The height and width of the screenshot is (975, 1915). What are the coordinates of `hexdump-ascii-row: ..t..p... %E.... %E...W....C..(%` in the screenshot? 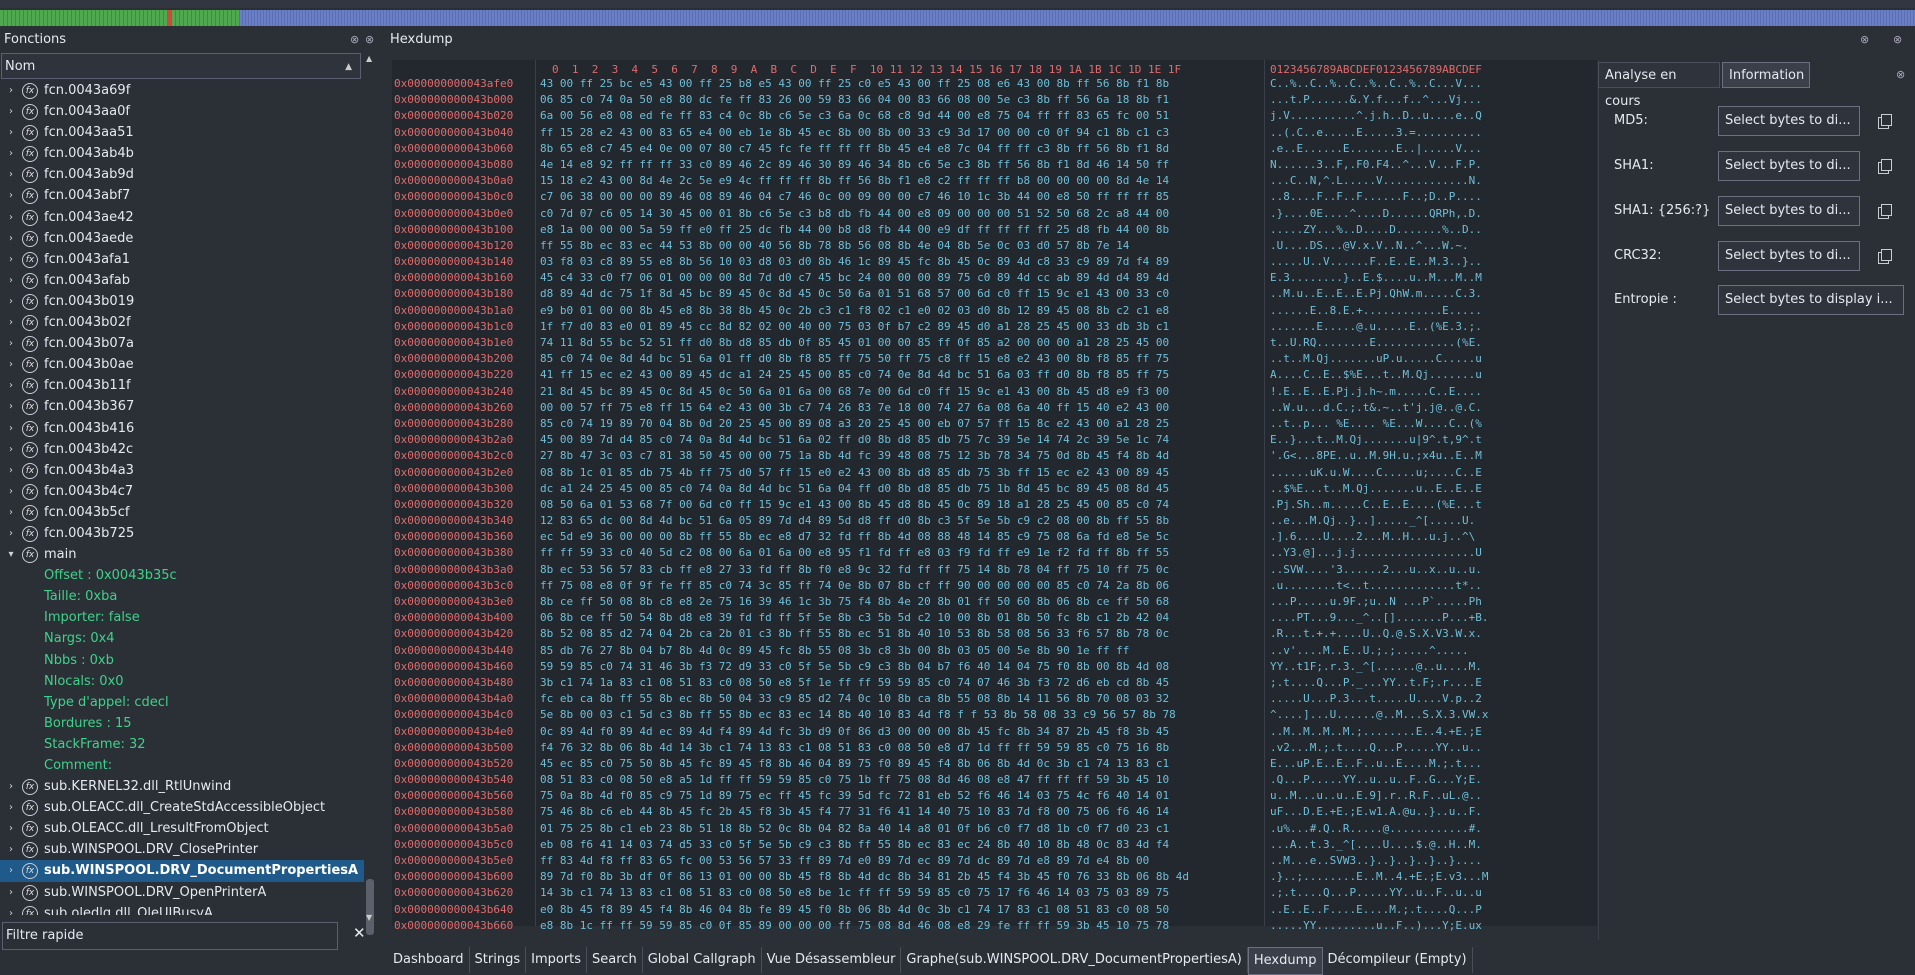 It's located at (1379, 424).